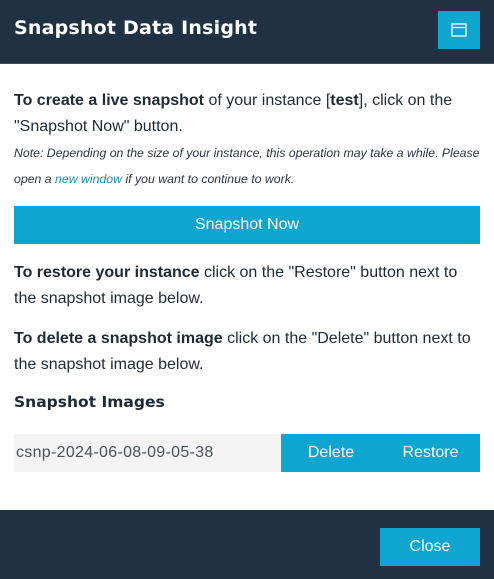  I want to click on instance-name: test, so click(344, 100).